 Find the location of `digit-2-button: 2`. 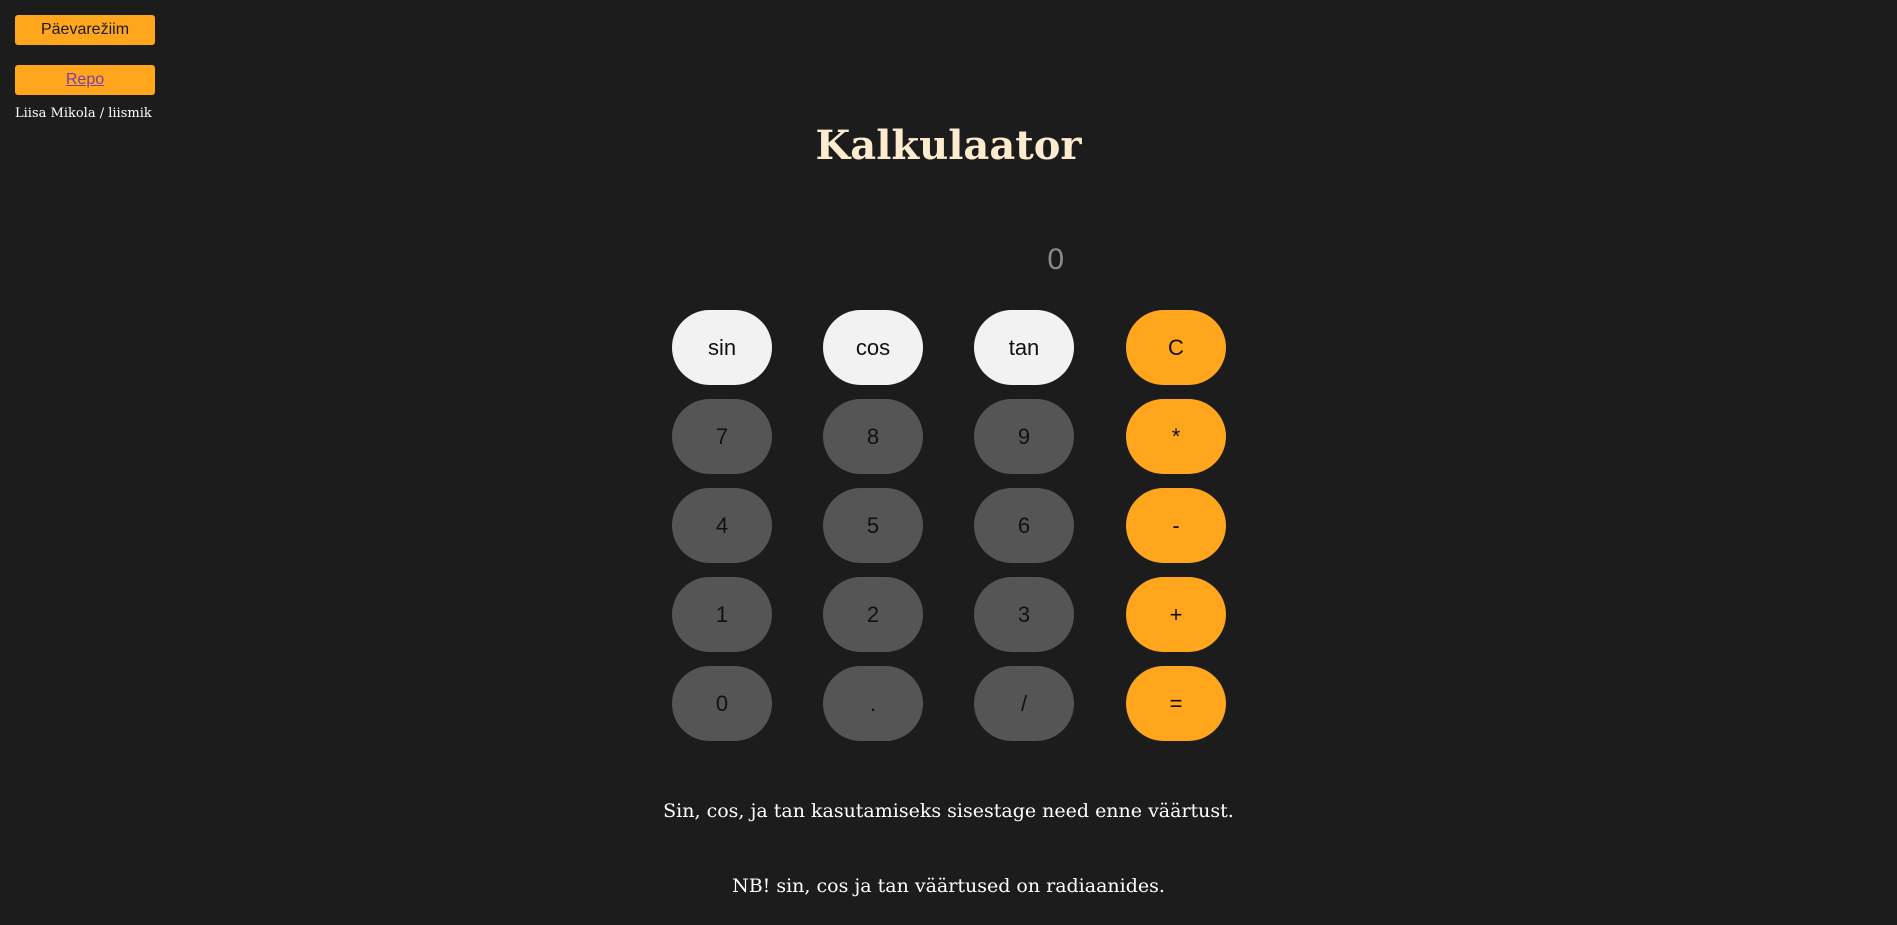

digit-2-button: 2 is located at coordinates (873, 614).